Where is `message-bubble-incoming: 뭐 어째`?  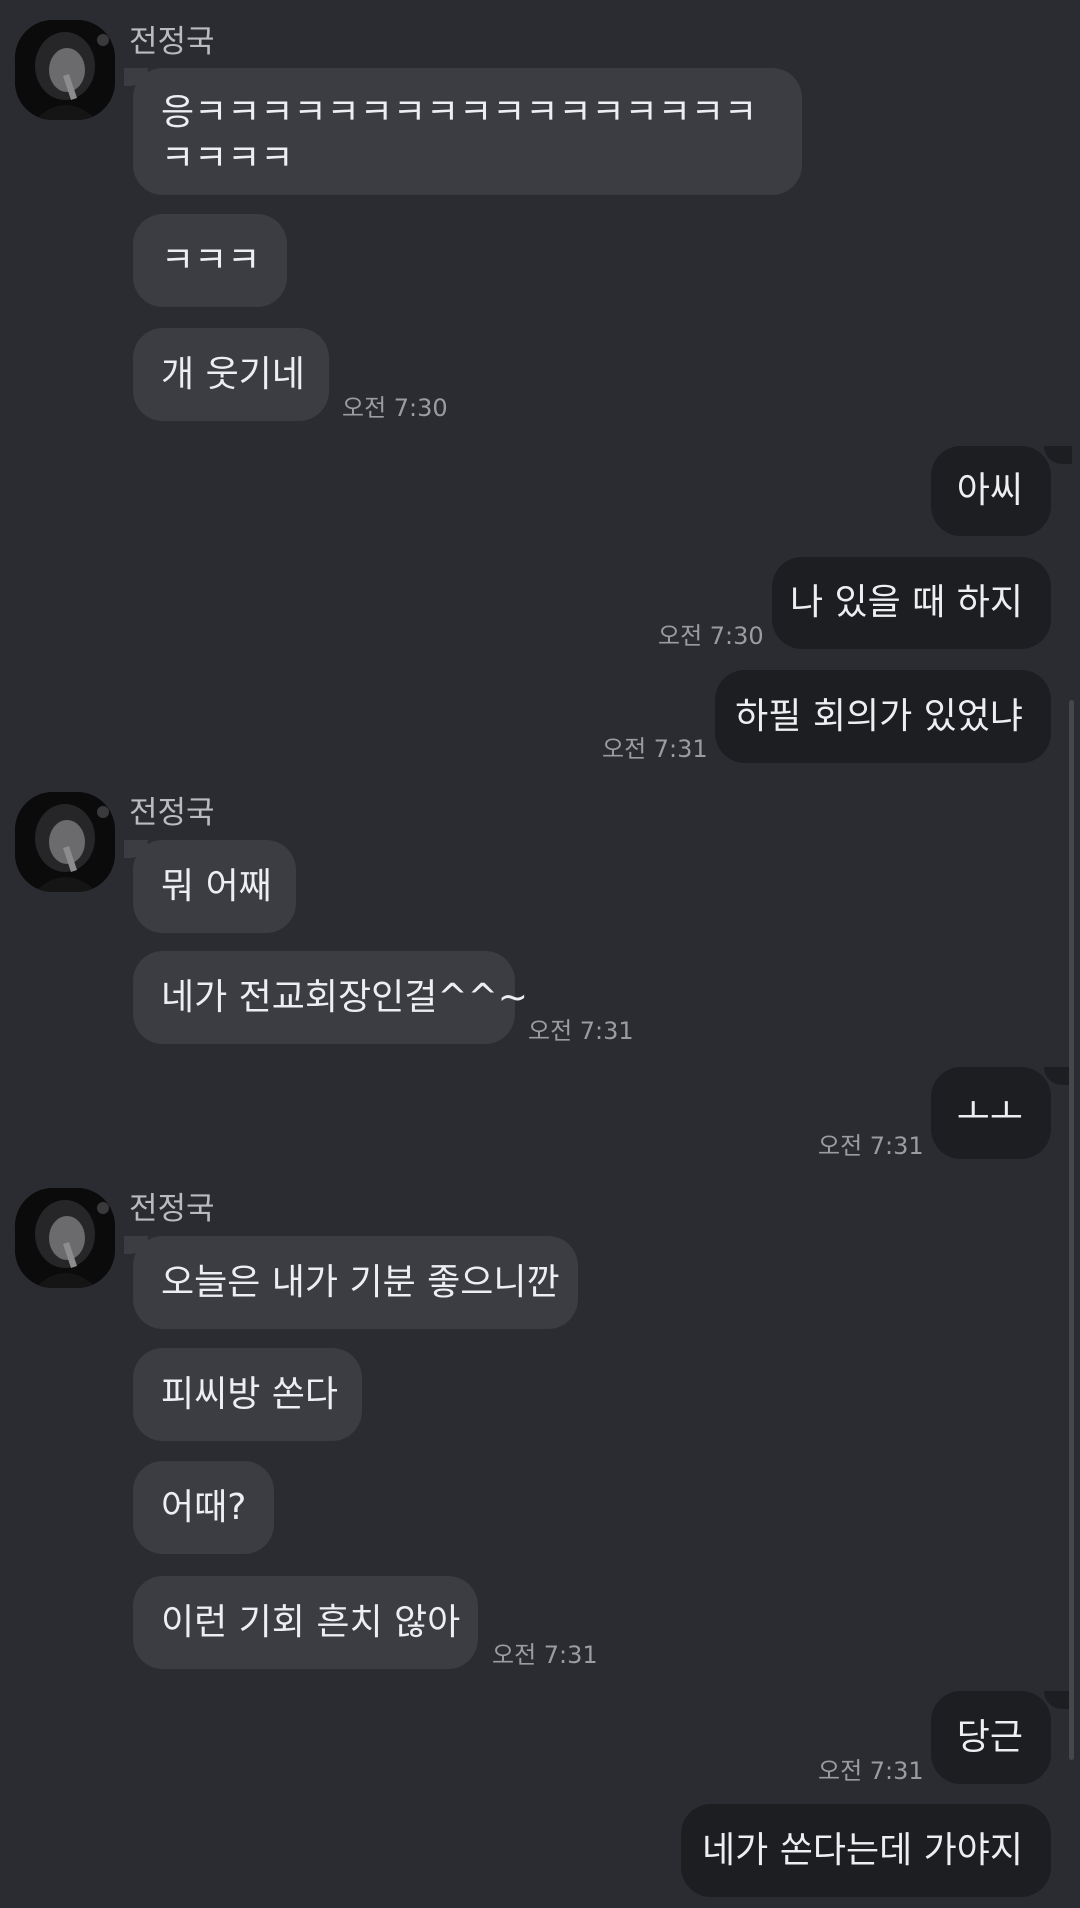 message-bubble-incoming: 뭐 어째 is located at coordinates (214, 886).